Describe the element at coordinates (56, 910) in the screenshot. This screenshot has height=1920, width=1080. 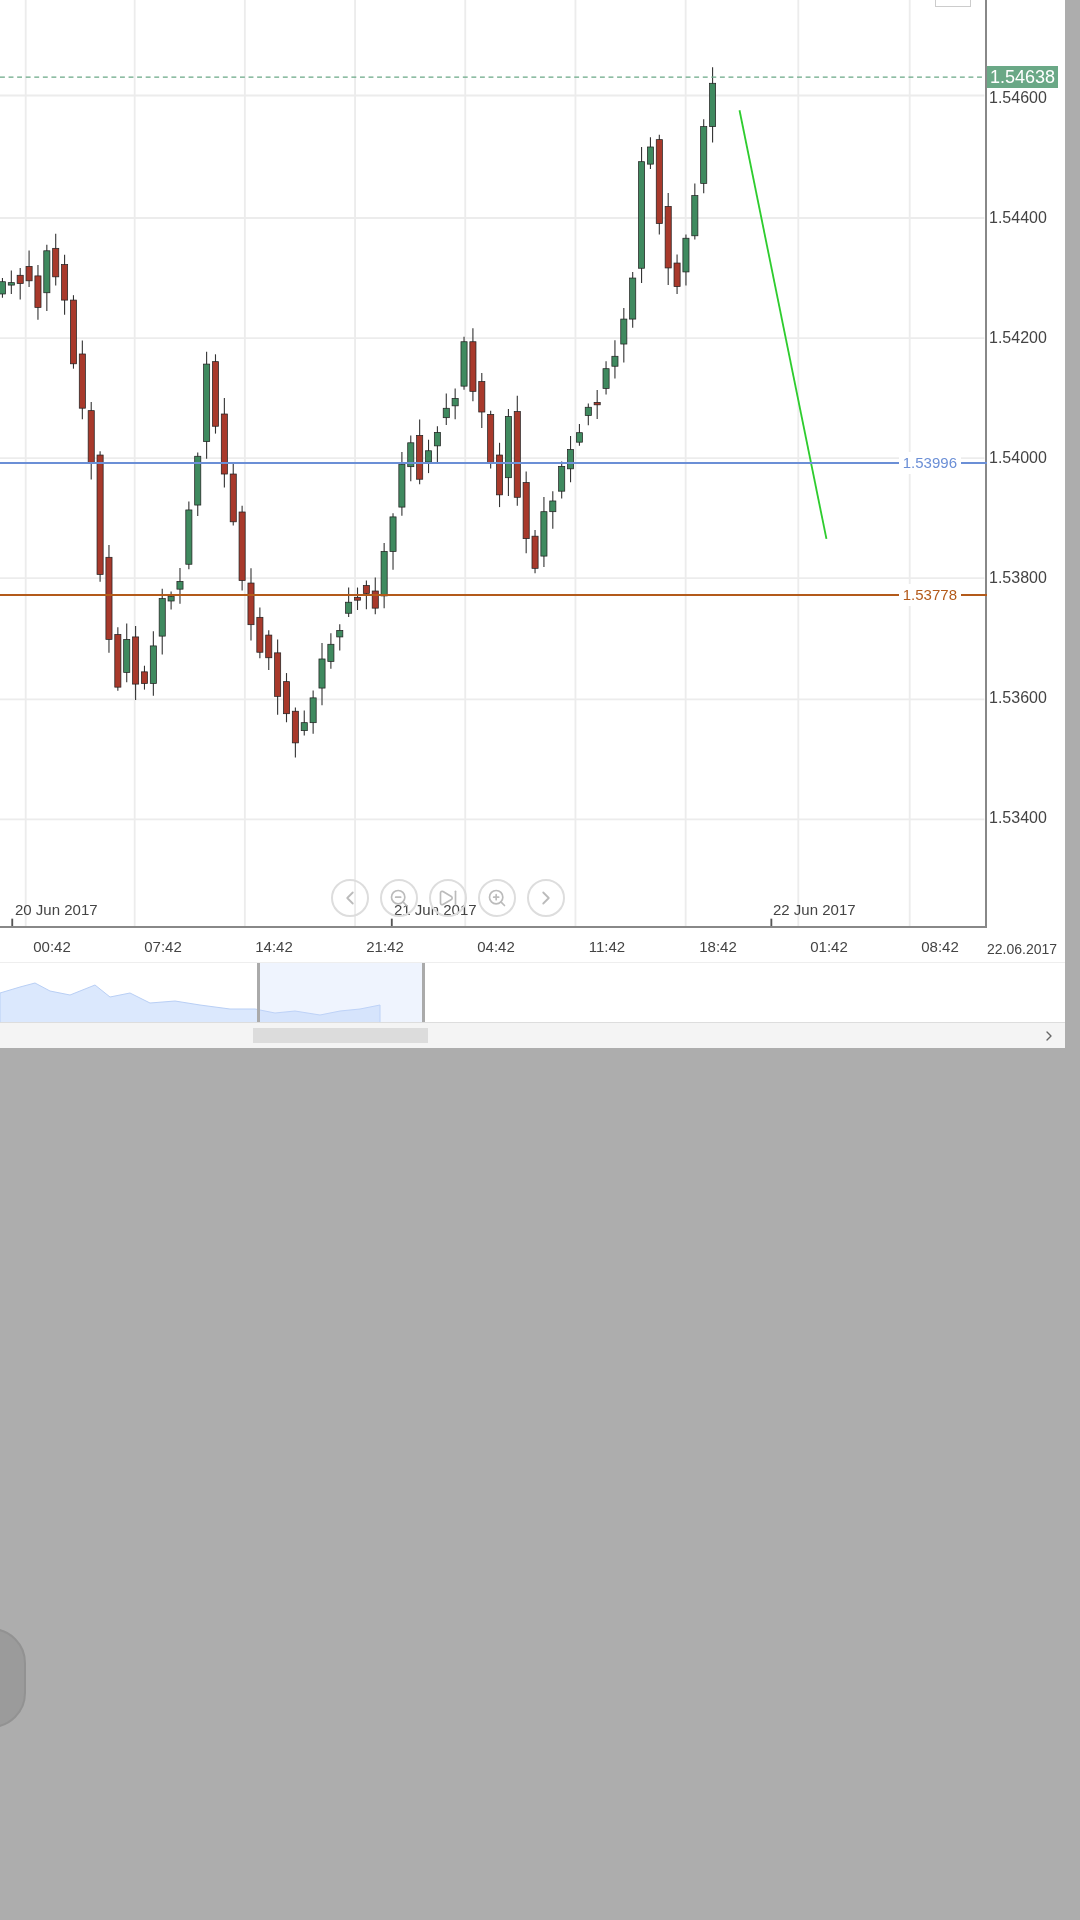
I see `date-label: 20 Jun 2017` at that location.